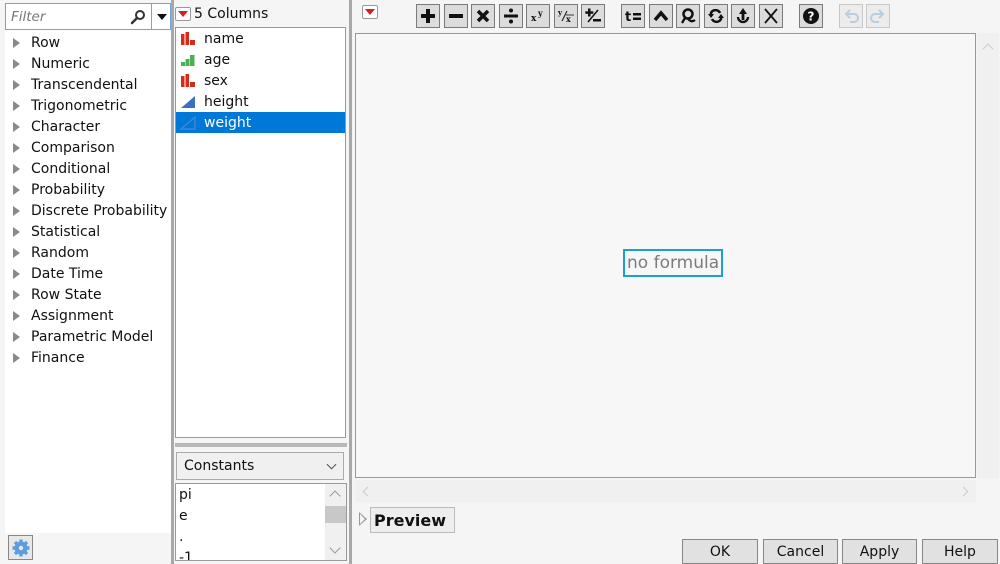 The image size is (1000, 564). What do you see at coordinates (988, 255) in the screenshot?
I see `editor-vertical-scrollbar` at bounding box center [988, 255].